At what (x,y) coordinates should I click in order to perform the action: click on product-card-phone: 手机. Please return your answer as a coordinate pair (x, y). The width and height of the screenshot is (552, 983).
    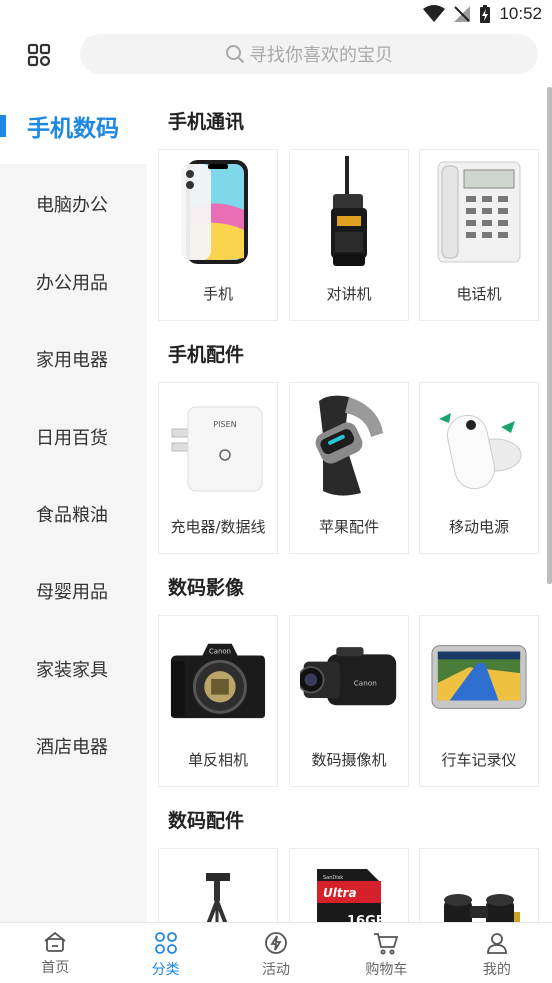
    Looking at the image, I should click on (218, 235).